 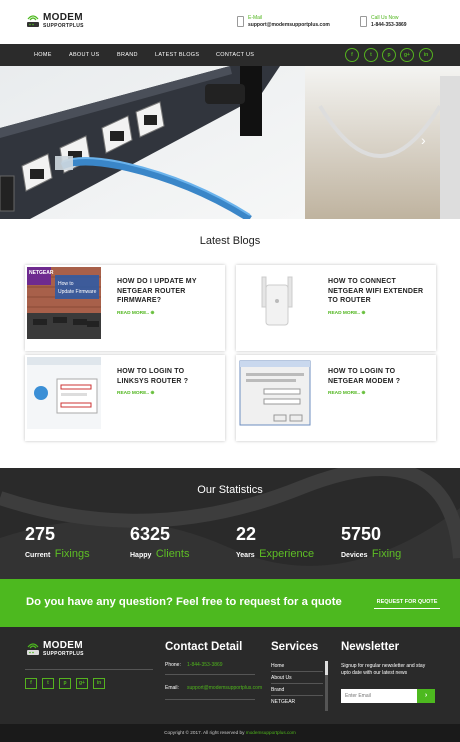 I want to click on email-value: support@modemsupportplus.com, so click(x=289, y=25).